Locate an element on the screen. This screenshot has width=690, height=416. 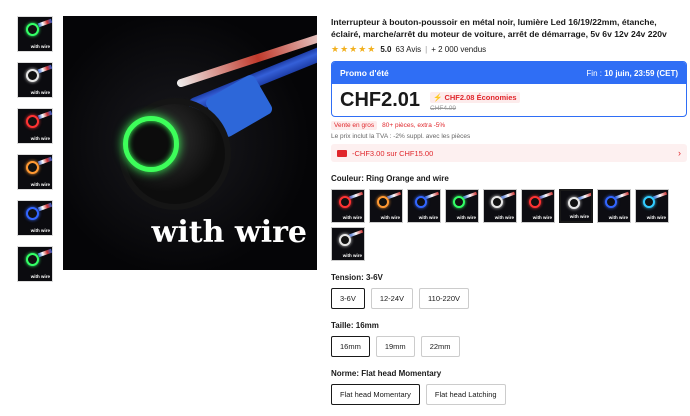
led-ring-graphic is located at coordinates (151, 144).